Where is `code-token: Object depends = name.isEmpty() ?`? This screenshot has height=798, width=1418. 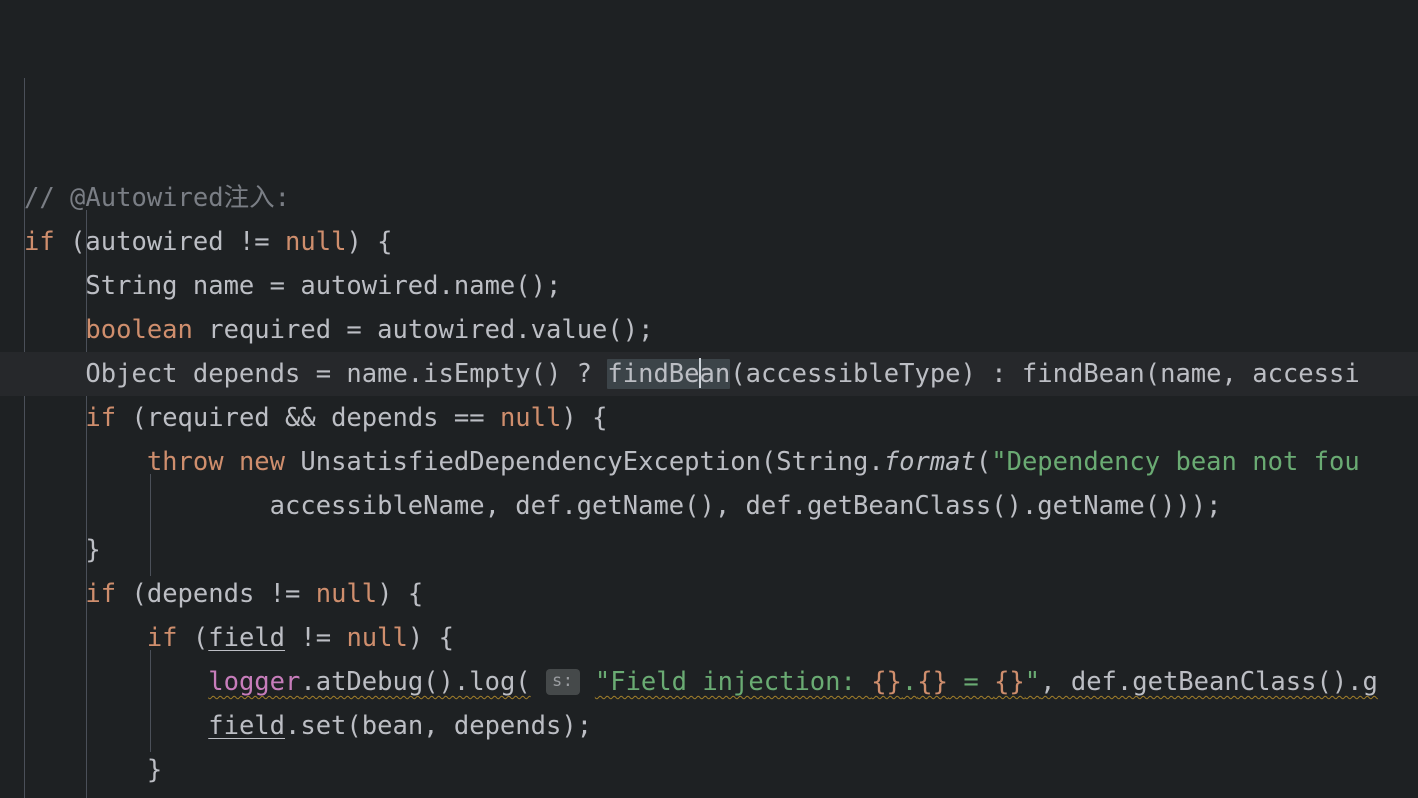
code-token: Object depends = name.isEmpty() ? is located at coordinates (316, 374).